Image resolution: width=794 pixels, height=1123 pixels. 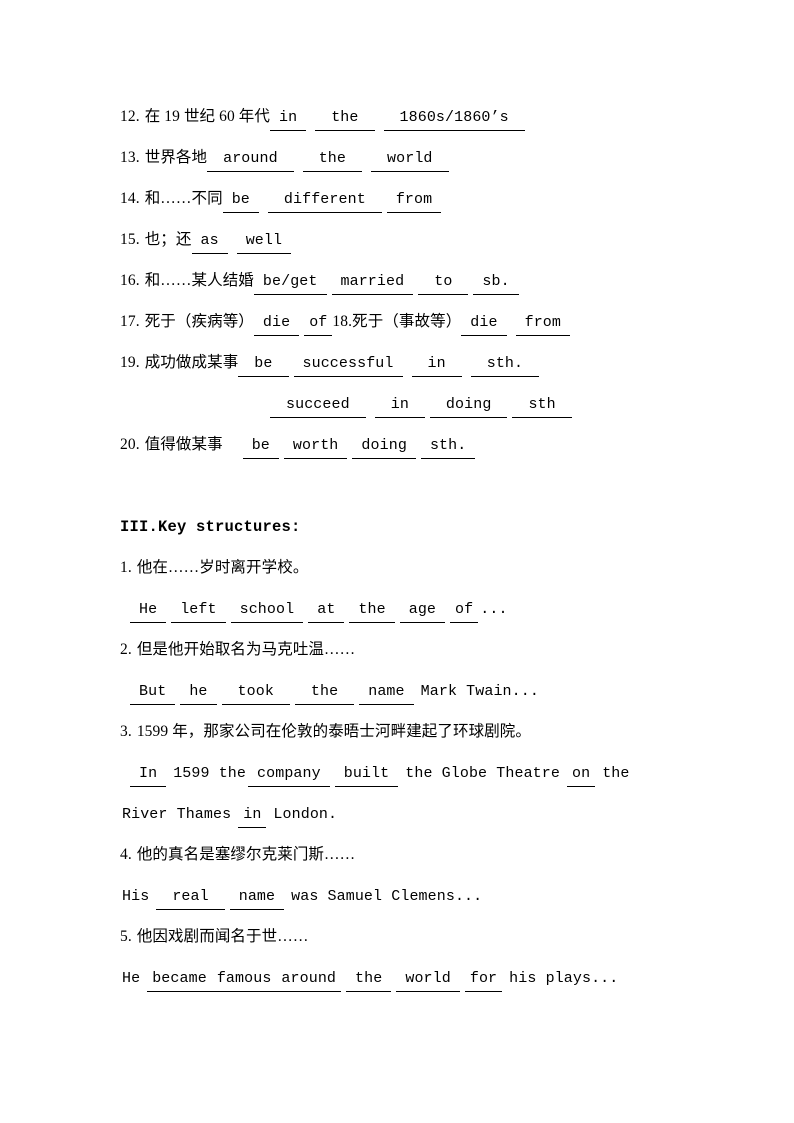 I want to click on phrase-item-13: 13. 世界各地 around the world, so click(x=400, y=157).